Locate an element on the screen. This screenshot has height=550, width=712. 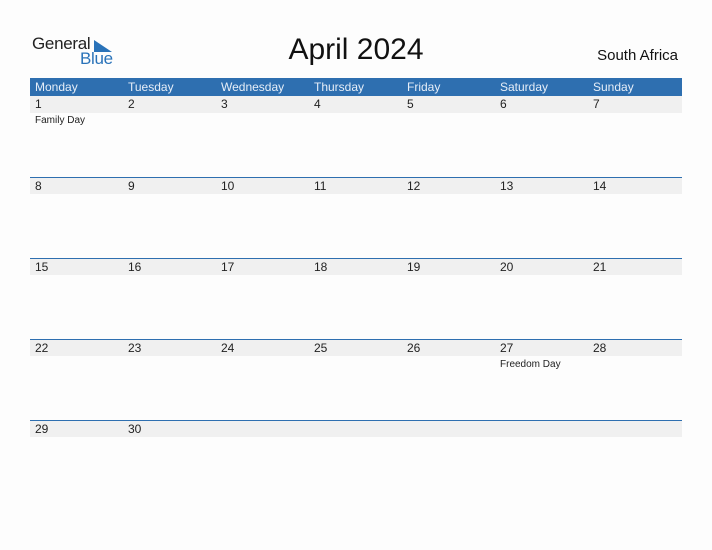
day-cell: 18 is located at coordinates (355, 299).